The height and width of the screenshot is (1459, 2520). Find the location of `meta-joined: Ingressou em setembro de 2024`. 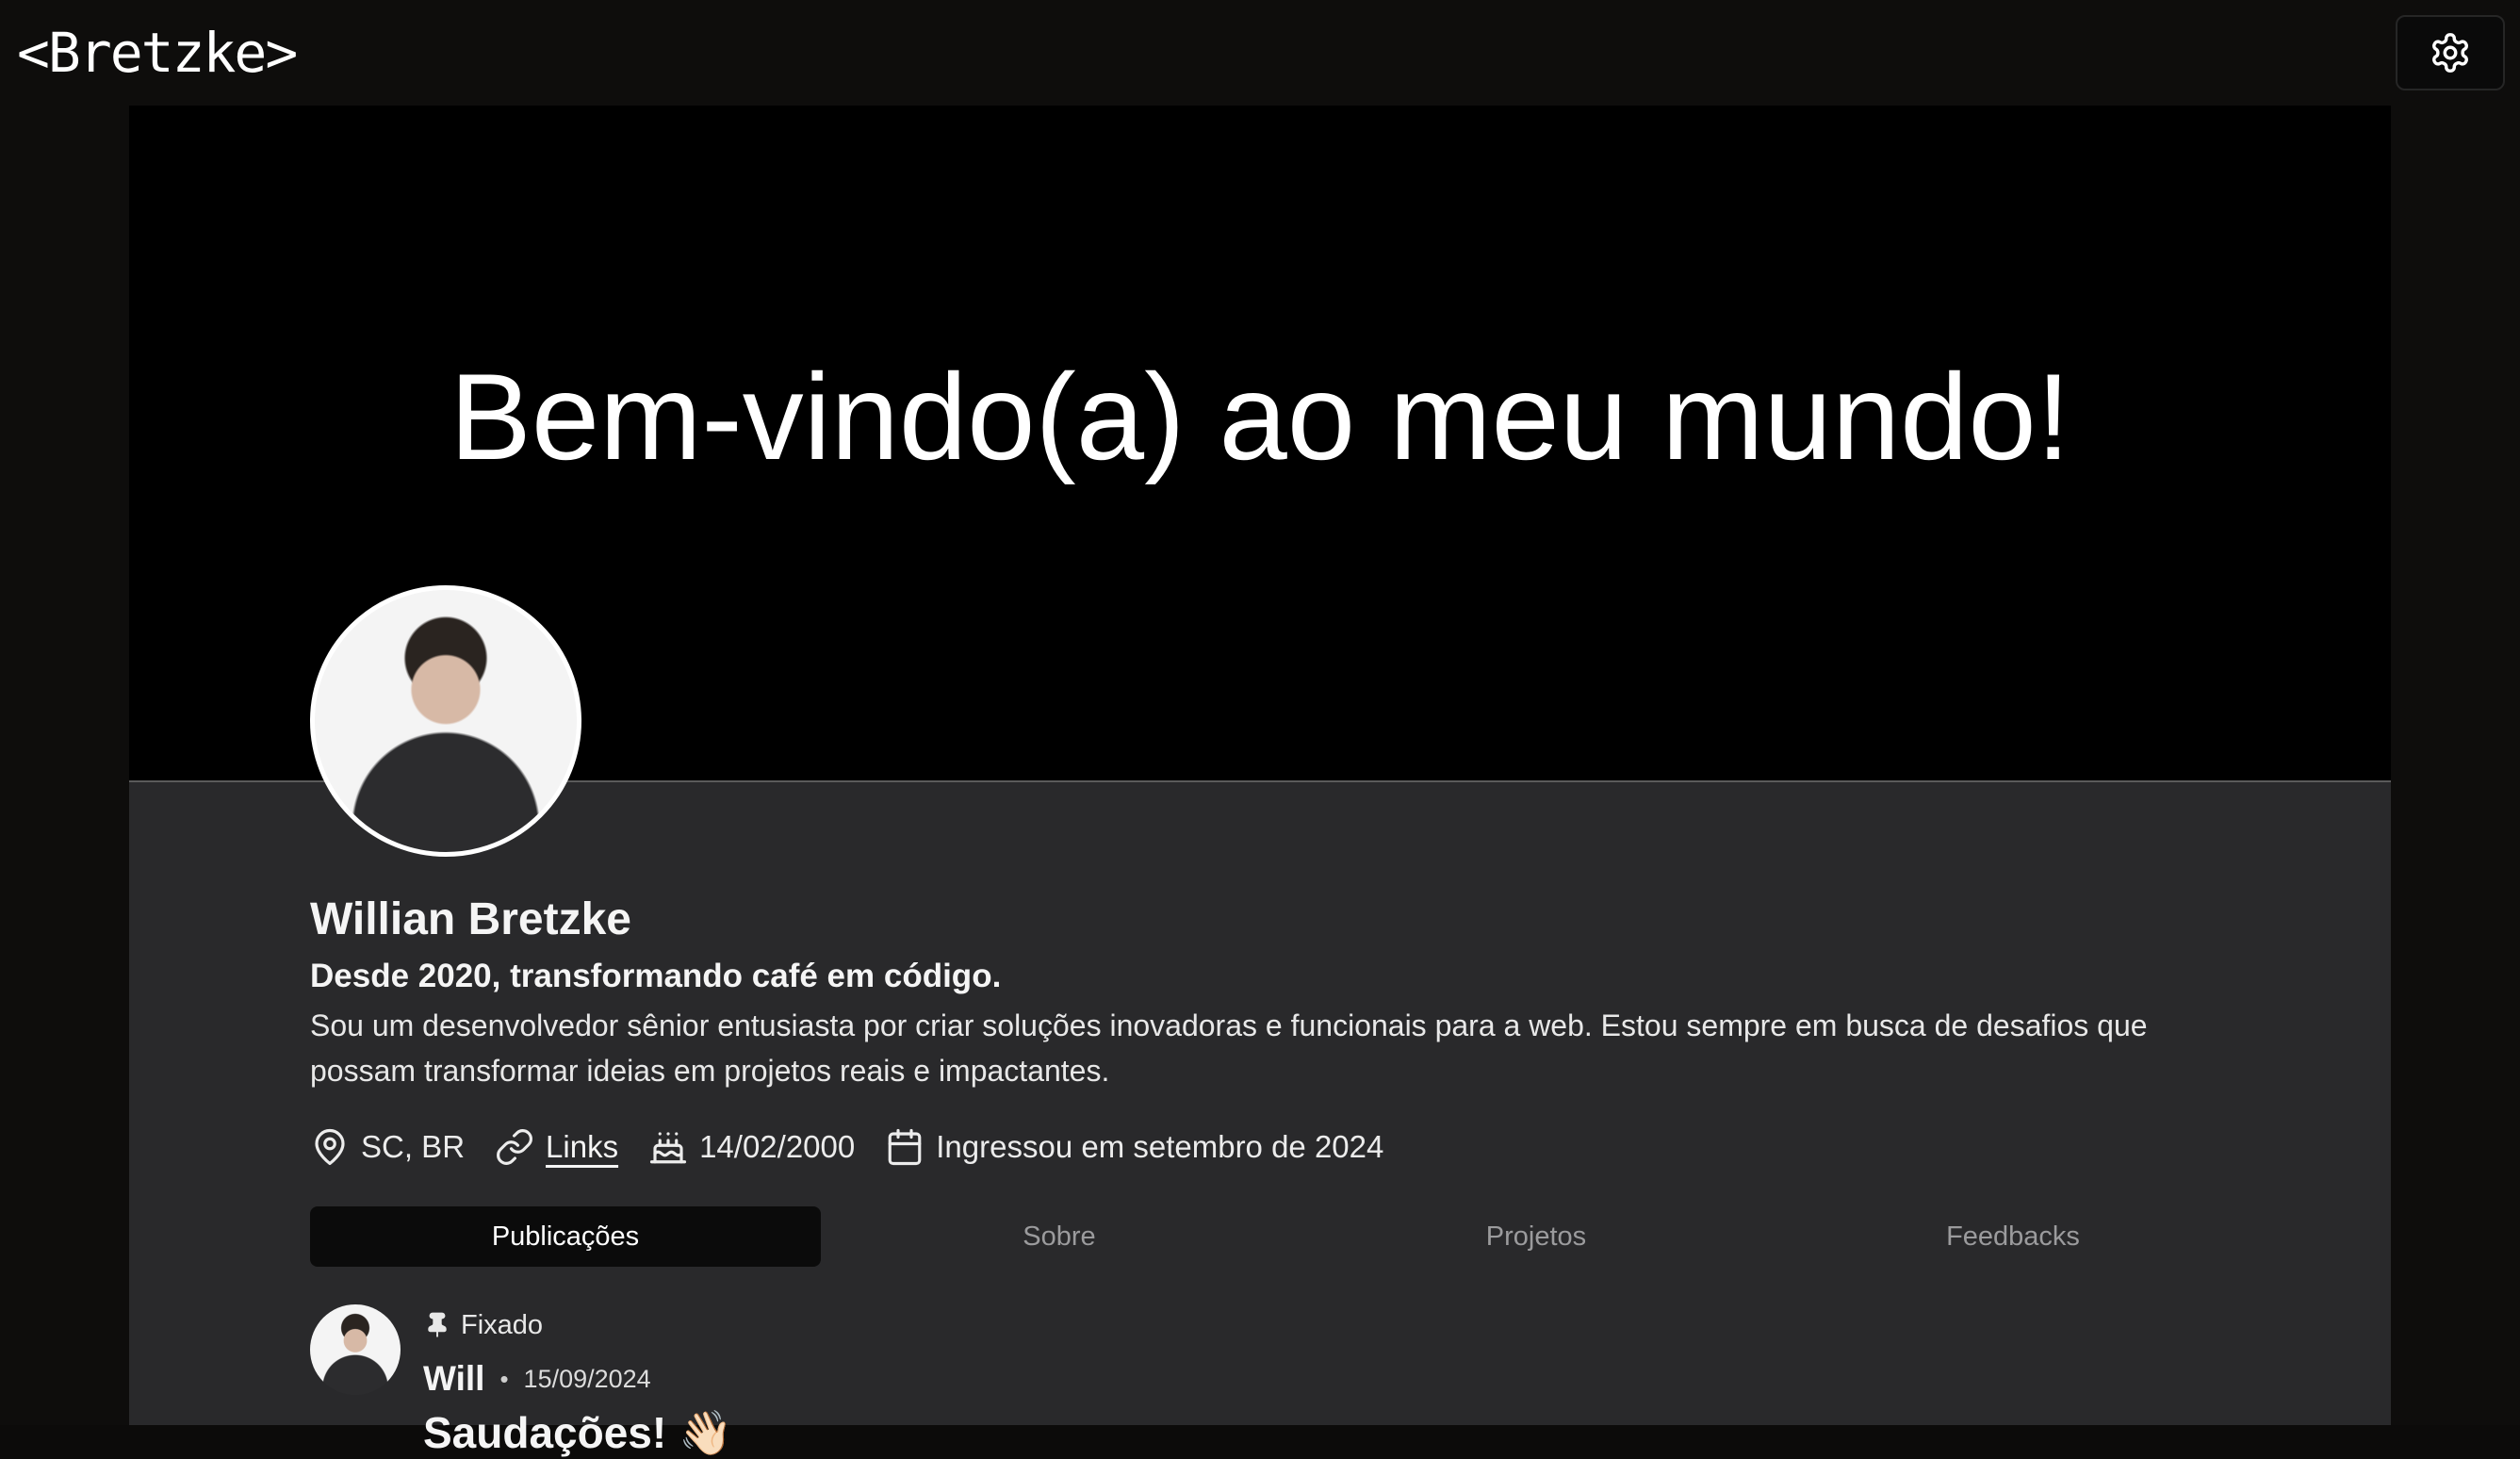

meta-joined: Ingressou em setembro de 2024 is located at coordinates (1134, 1147).